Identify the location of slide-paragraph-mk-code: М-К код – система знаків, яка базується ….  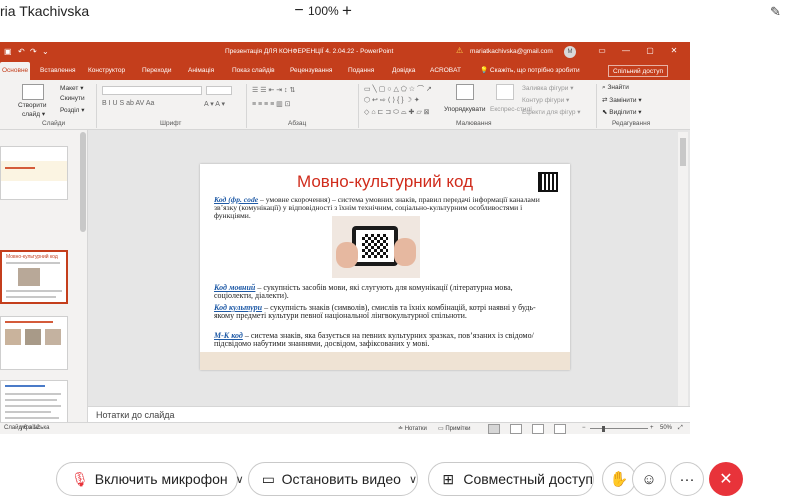
(379, 340).